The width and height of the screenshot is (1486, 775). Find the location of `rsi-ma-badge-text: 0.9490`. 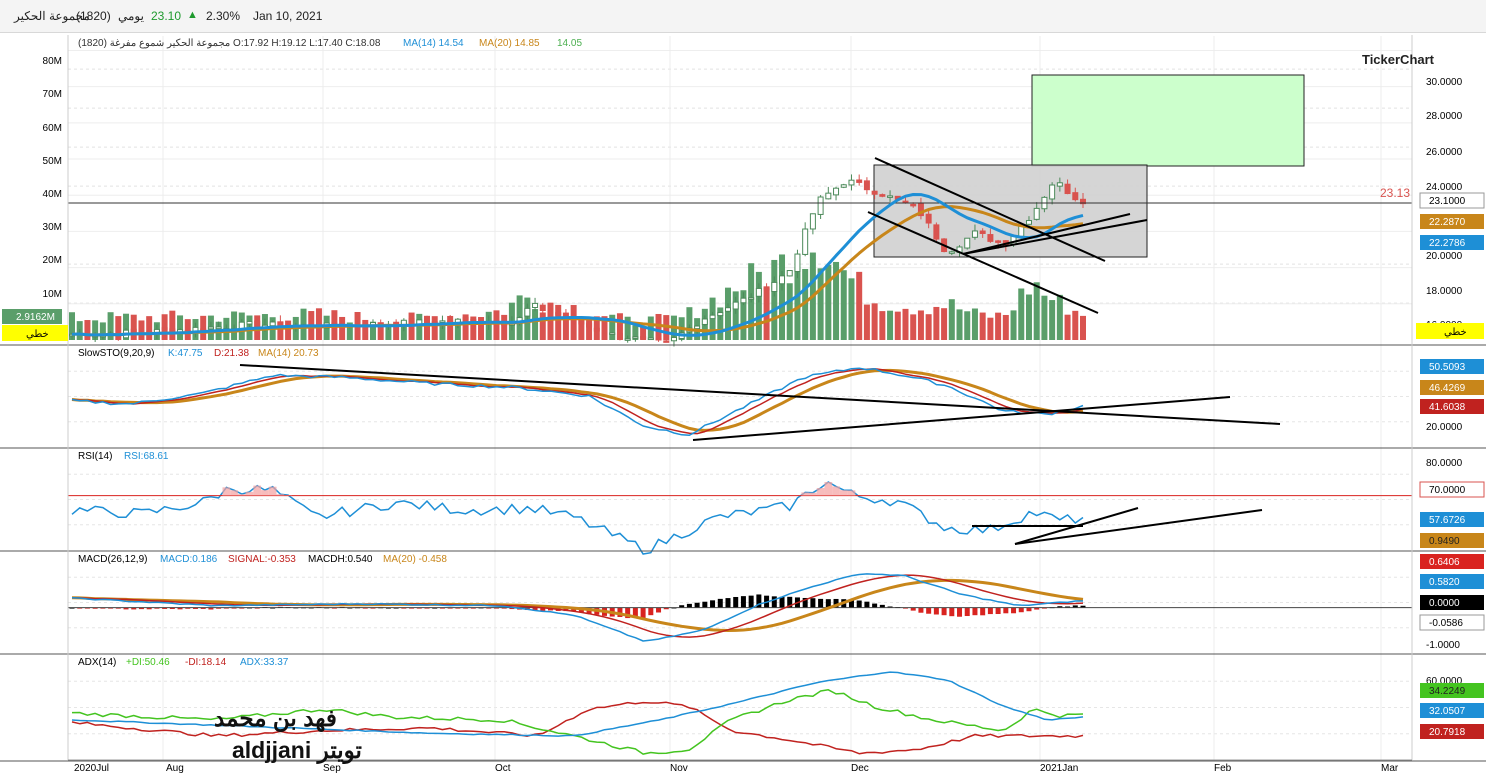

rsi-ma-badge-text: 0.9490 is located at coordinates (1444, 541).